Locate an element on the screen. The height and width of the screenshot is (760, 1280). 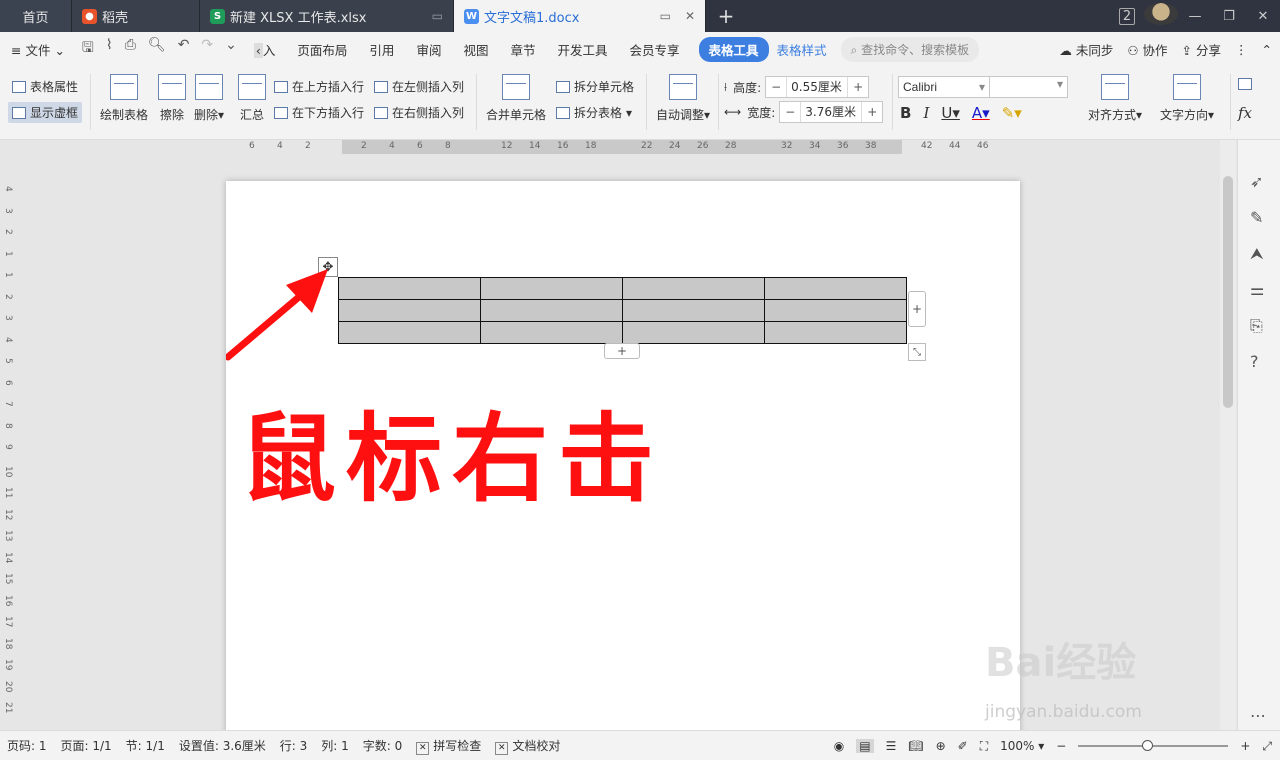
tab-home: 首页 is located at coordinates (36, 16).